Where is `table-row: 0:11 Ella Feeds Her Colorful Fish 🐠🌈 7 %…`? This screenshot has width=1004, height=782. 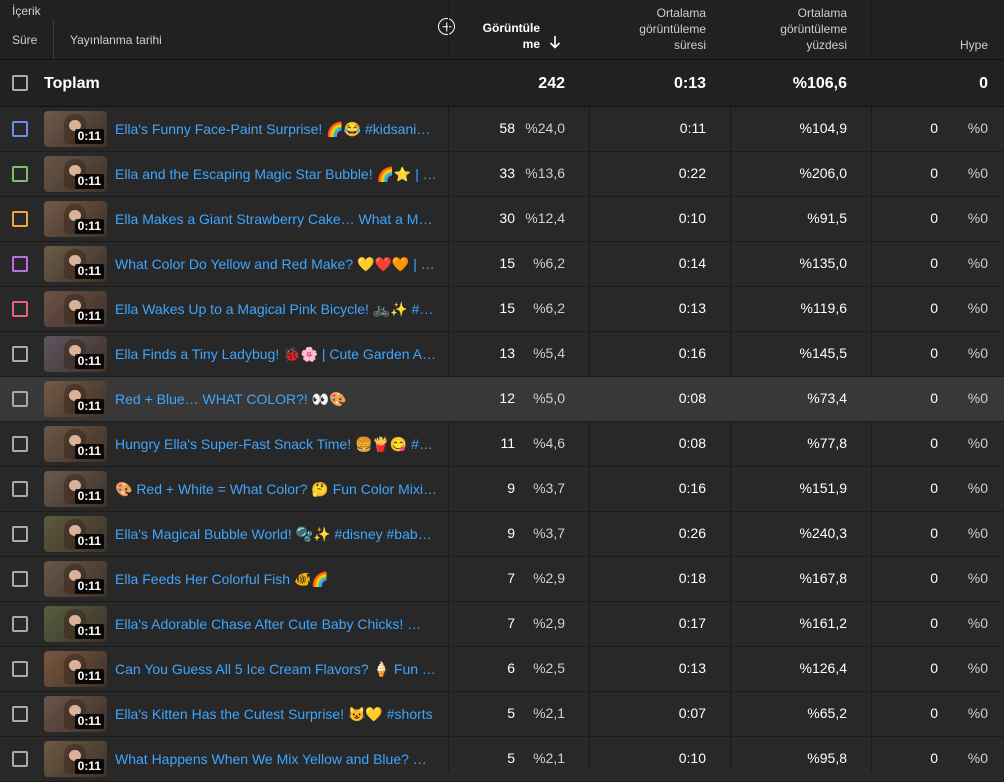
table-row: 0:11 Ella Feeds Her Colorful Fish 🐠🌈 7 %… is located at coordinates (502, 579).